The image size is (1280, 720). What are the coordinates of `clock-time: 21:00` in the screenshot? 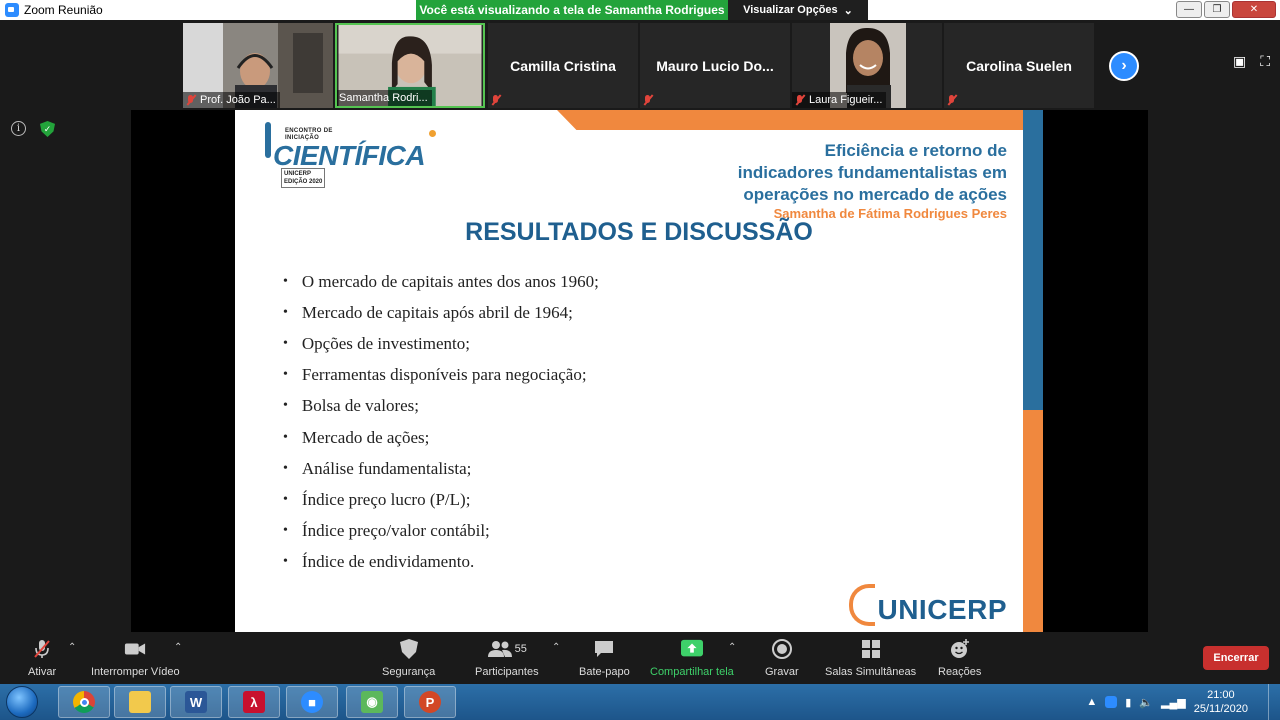 It's located at (1221, 695).